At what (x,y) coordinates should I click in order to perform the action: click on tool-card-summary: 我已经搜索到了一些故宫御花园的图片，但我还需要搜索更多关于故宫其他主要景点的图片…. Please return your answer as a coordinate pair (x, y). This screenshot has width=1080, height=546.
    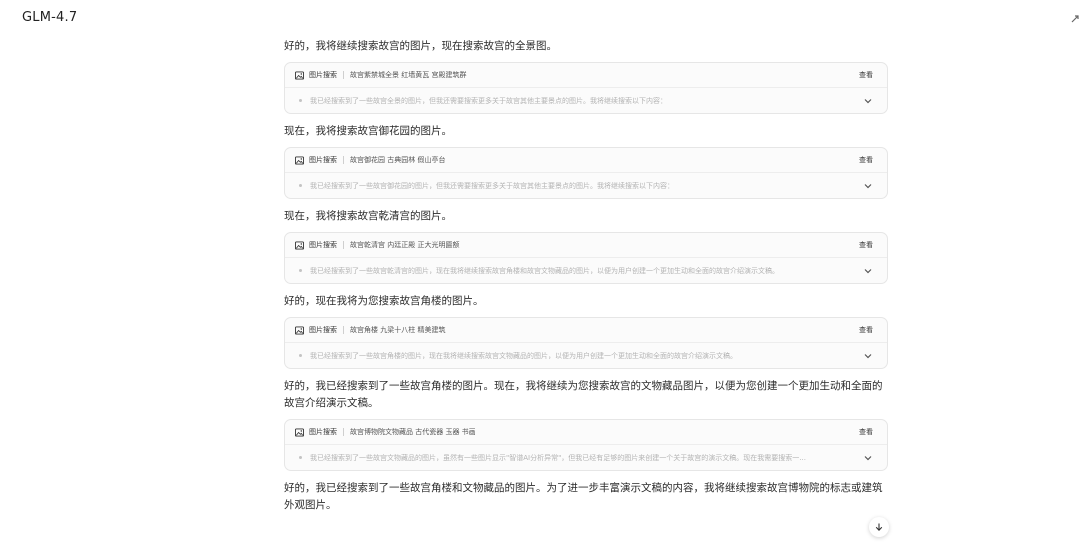
    Looking at the image, I should click on (586, 185).